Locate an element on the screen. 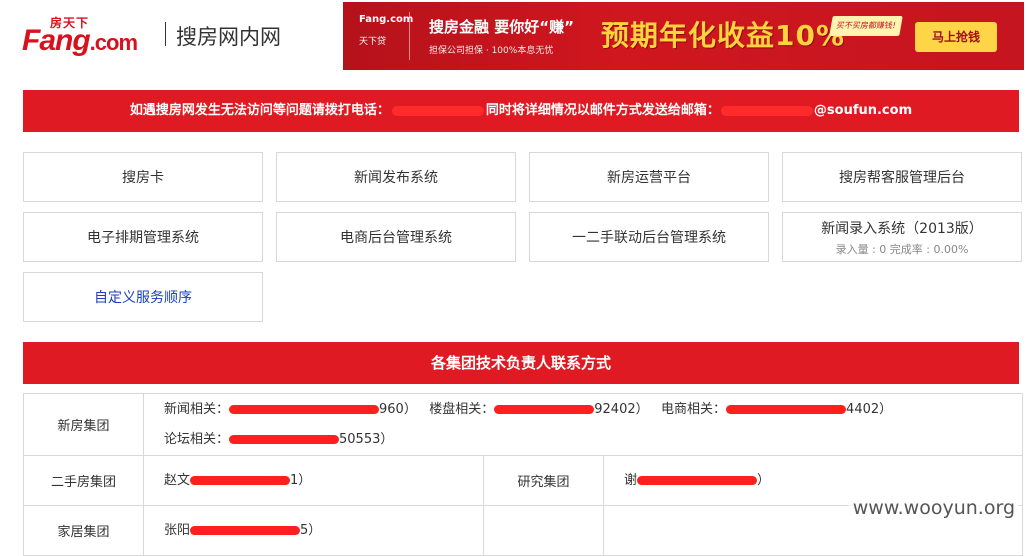 Image resolution: width=1027 pixels, height=556 pixels. tile-ecommerce-admin: 电商后台管理系统 is located at coordinates (396, 237).